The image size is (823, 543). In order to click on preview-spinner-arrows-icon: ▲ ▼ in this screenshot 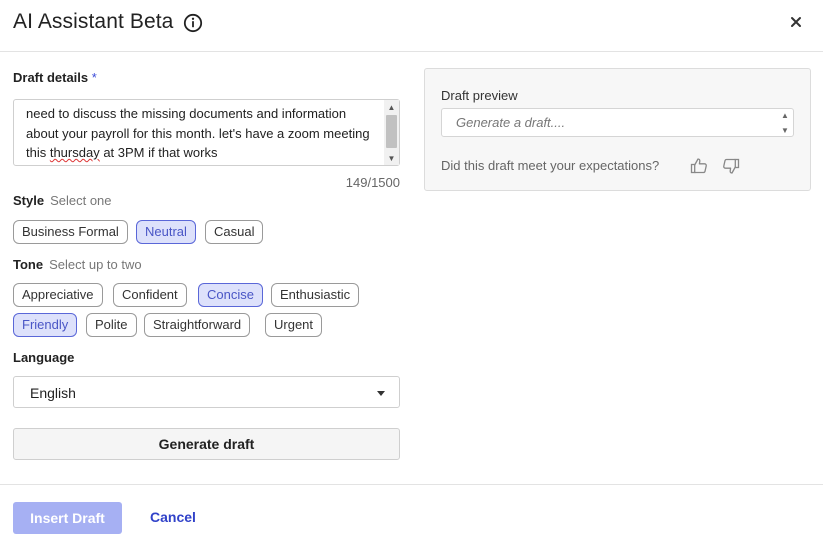, I will do `click(785, 123)`.